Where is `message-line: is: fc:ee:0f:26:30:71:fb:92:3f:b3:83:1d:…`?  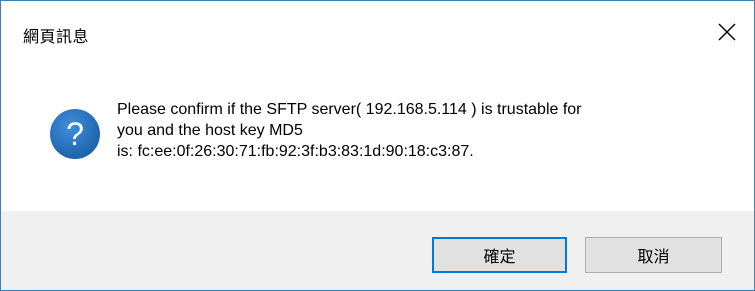
message-line: is: fc:ee:0f:26:30:71:fb:92:3f:b3:83:1d:… is located at coordinates (295, 151).